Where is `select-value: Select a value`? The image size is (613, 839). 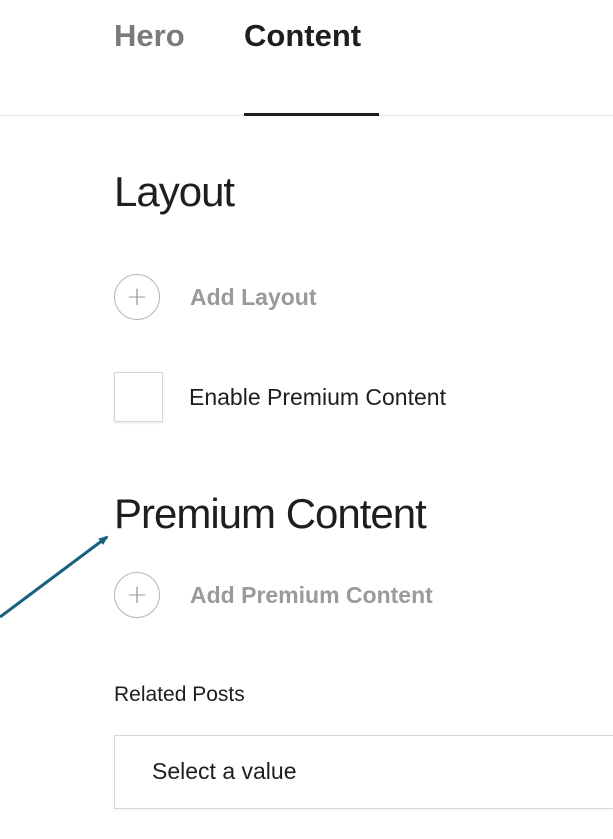
select-value: Select a value is located at coordinates (224, 771).